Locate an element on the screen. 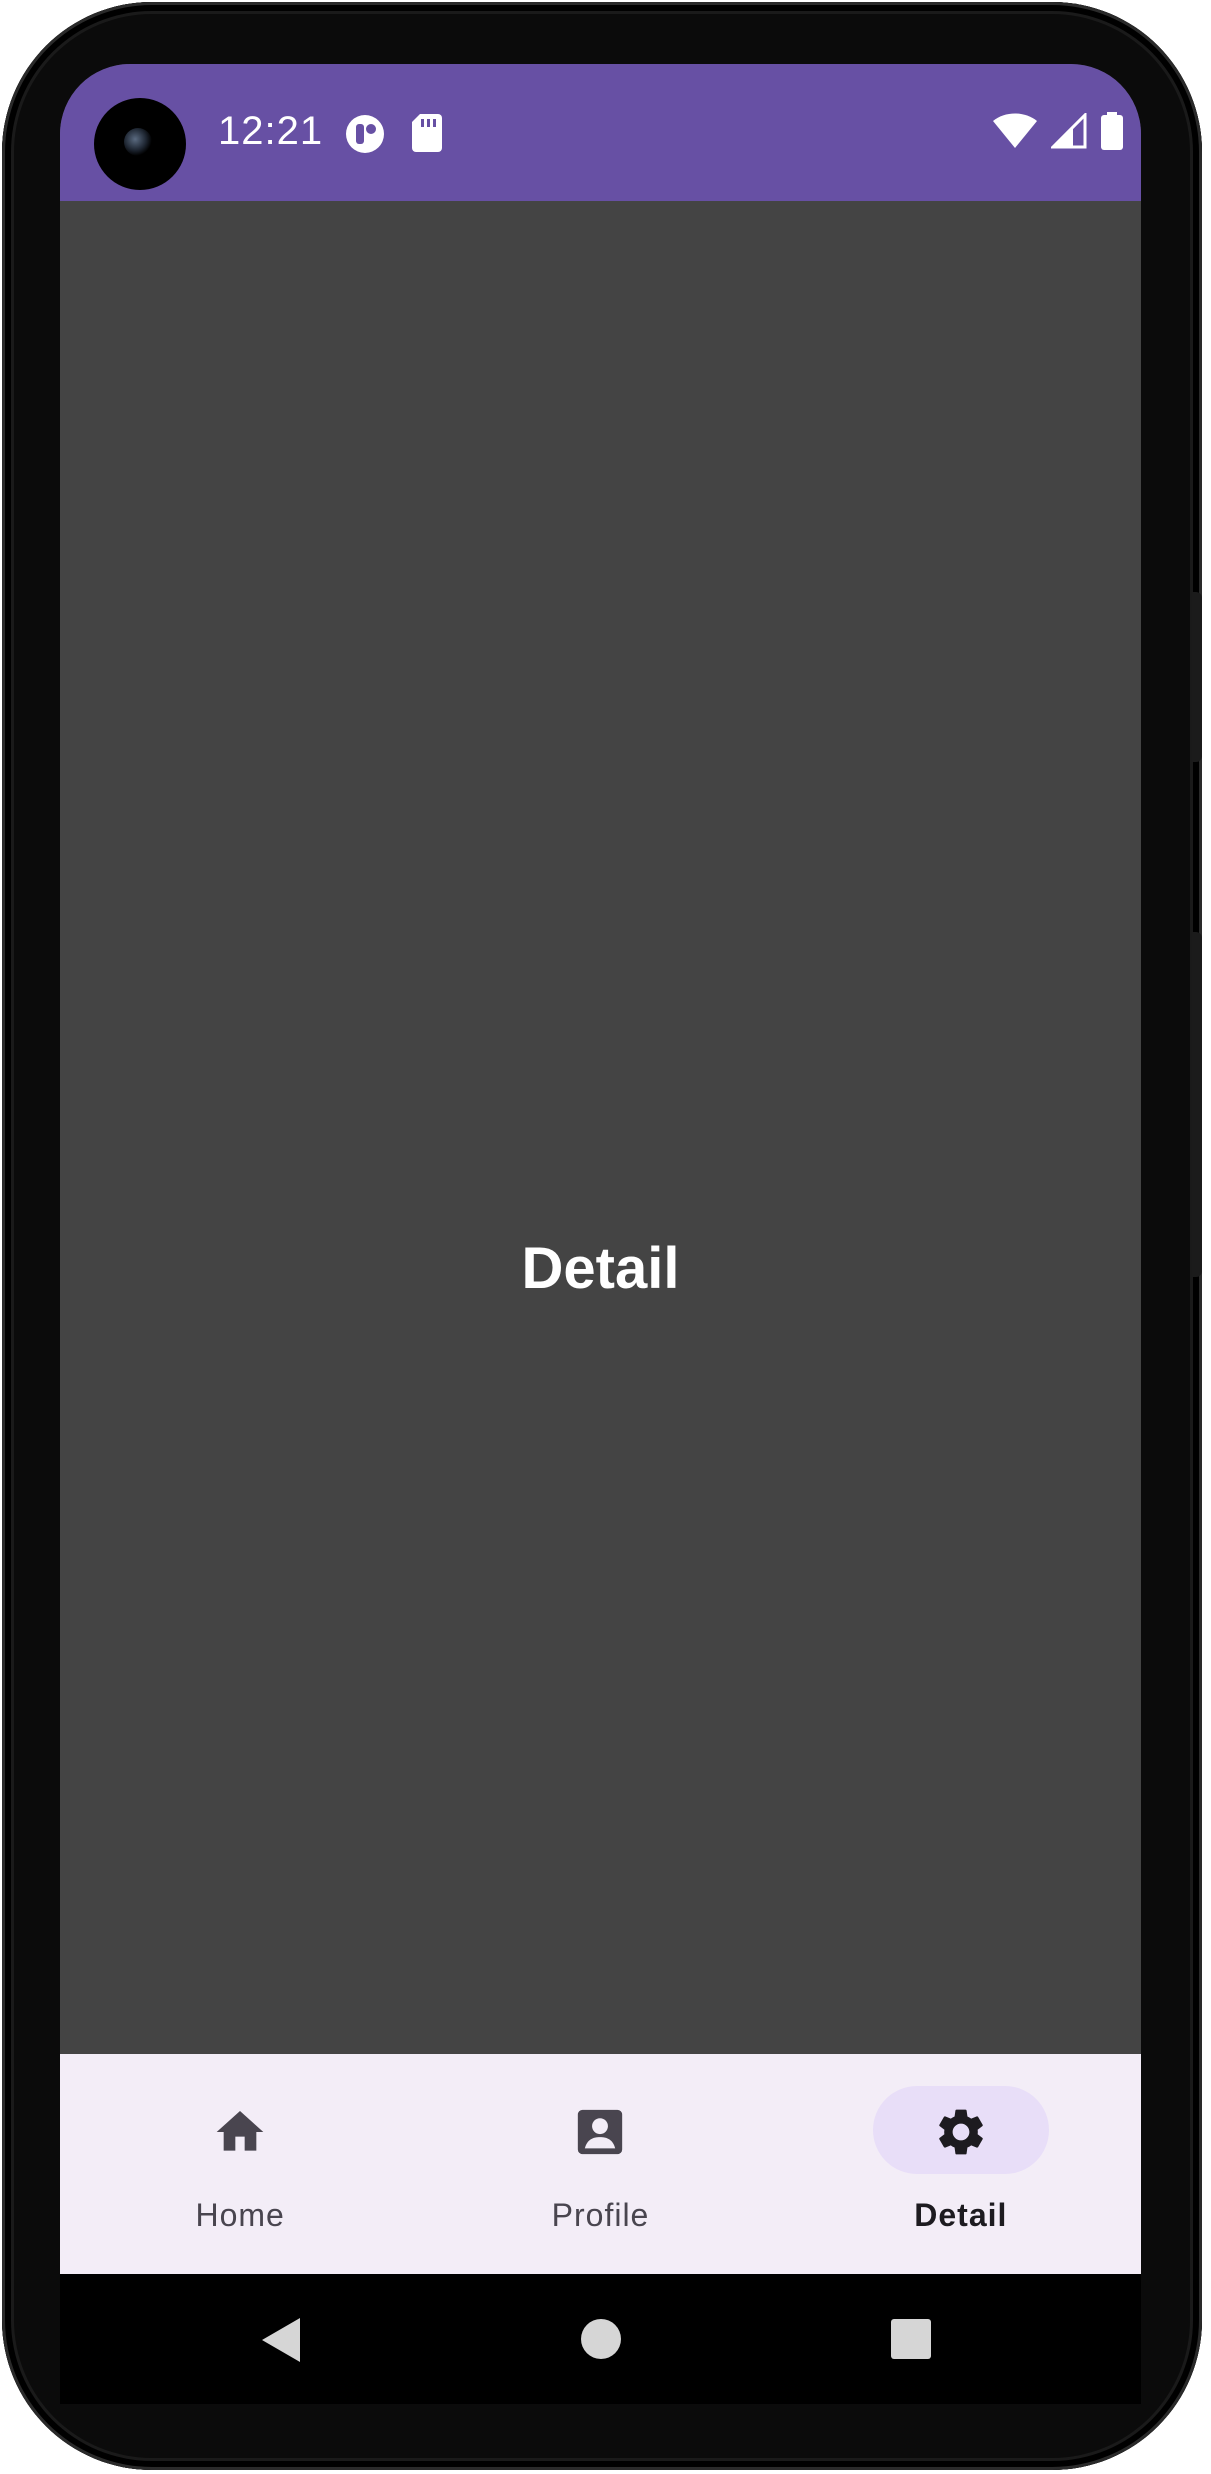 This screenshot has width=1211, height=2474. home-circle-icon is located at coordinates (601, 2341).